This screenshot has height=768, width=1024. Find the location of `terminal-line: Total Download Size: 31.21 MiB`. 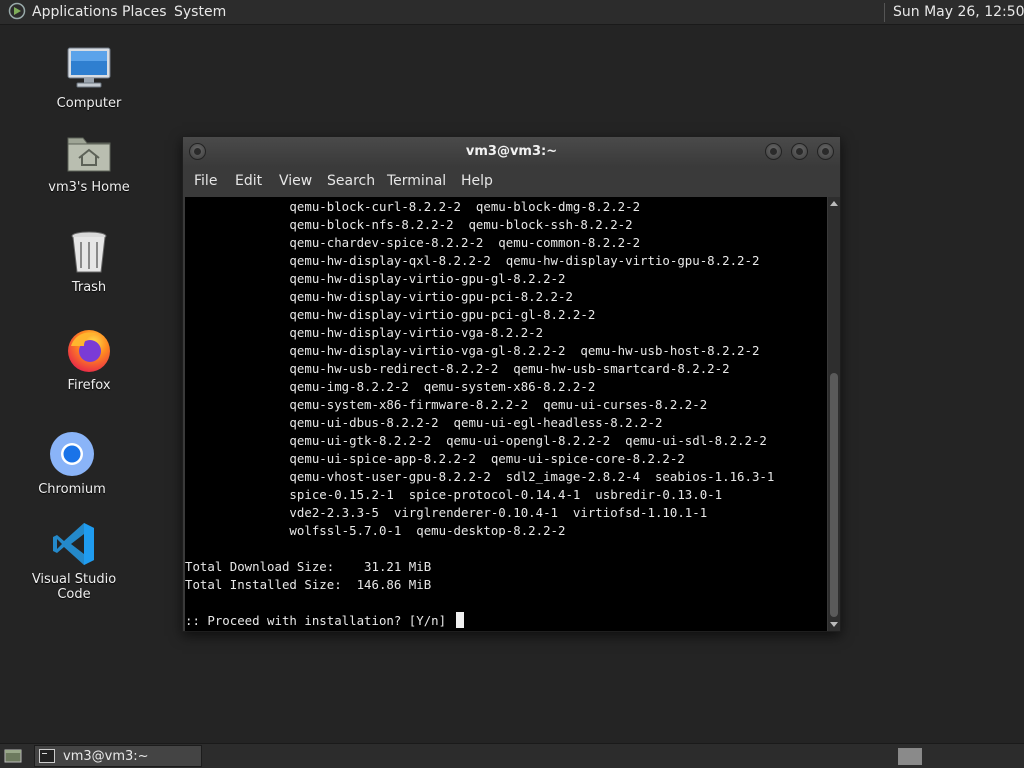

terminal-line: Total Download Size: 31.21 MiB is located at coordinates (308, 566).